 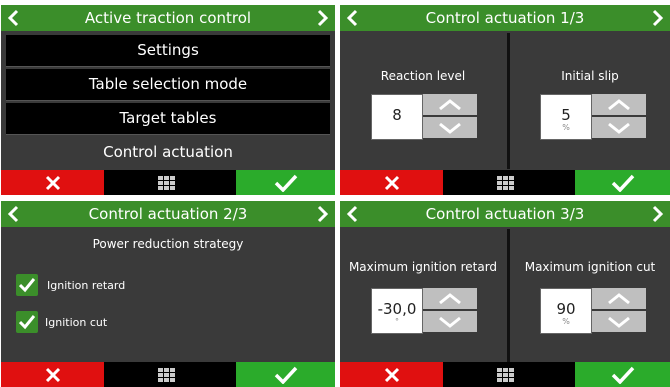 What do you see at coordinates (168, 244) in the screenshot?
I see `strategy-heading: Power reduction strategy` at bounding box center [168, 244].